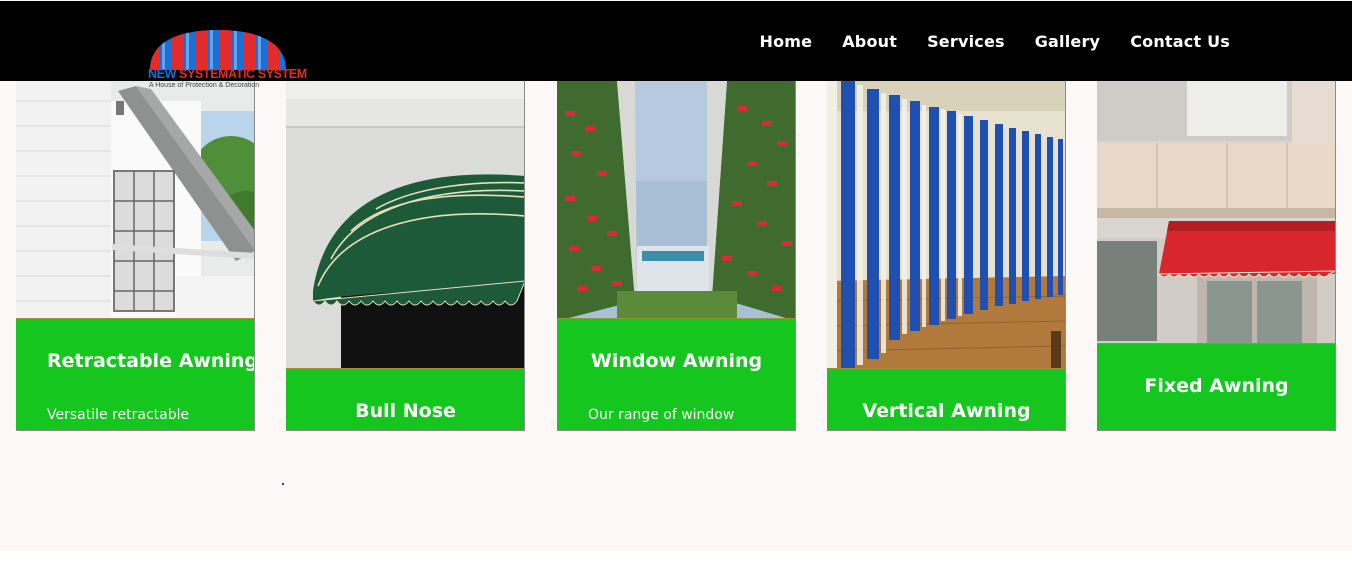  What do you see at coordinates (1216, 213) in the screenshot?
I see `fixed-awning-photo` at bounding box center [1216, 213].